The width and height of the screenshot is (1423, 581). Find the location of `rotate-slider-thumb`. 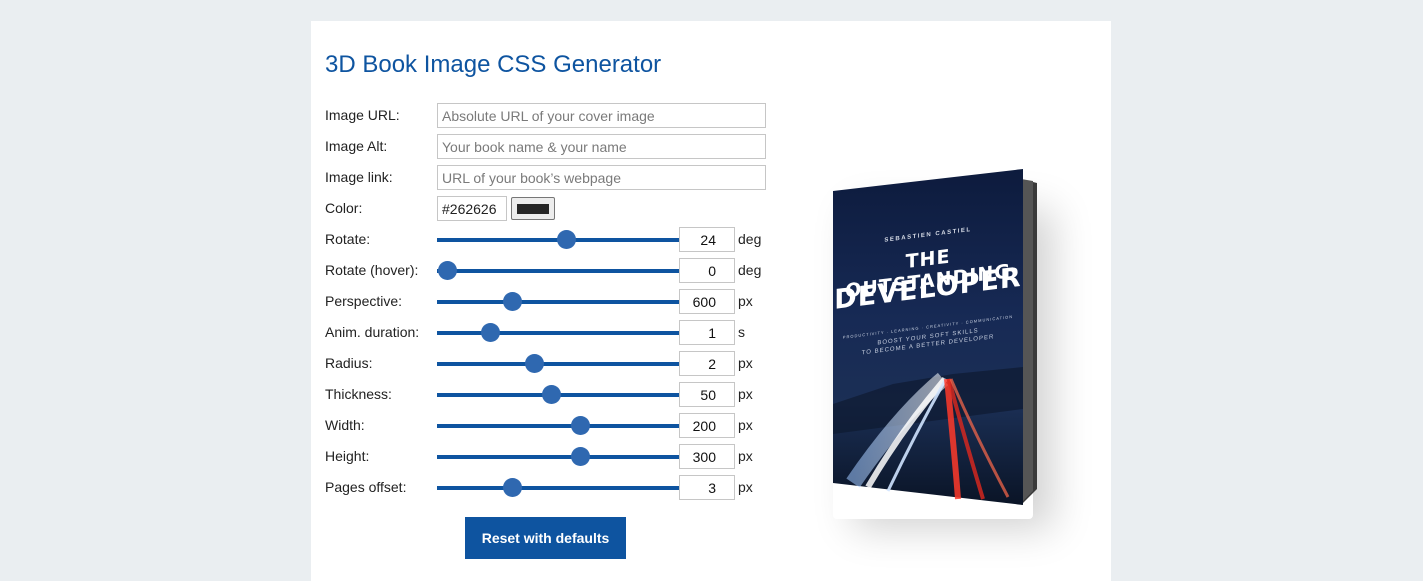

rotate-slider-thumb is located at coordinates (566, 239).